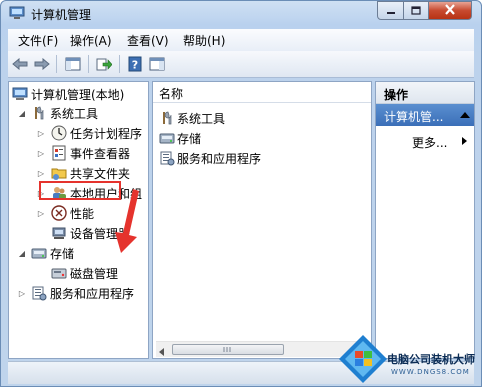  What do you see at coordinates (59, 133) in the screenshot?
I see `clock-icon` at bounding box center [59, 133].